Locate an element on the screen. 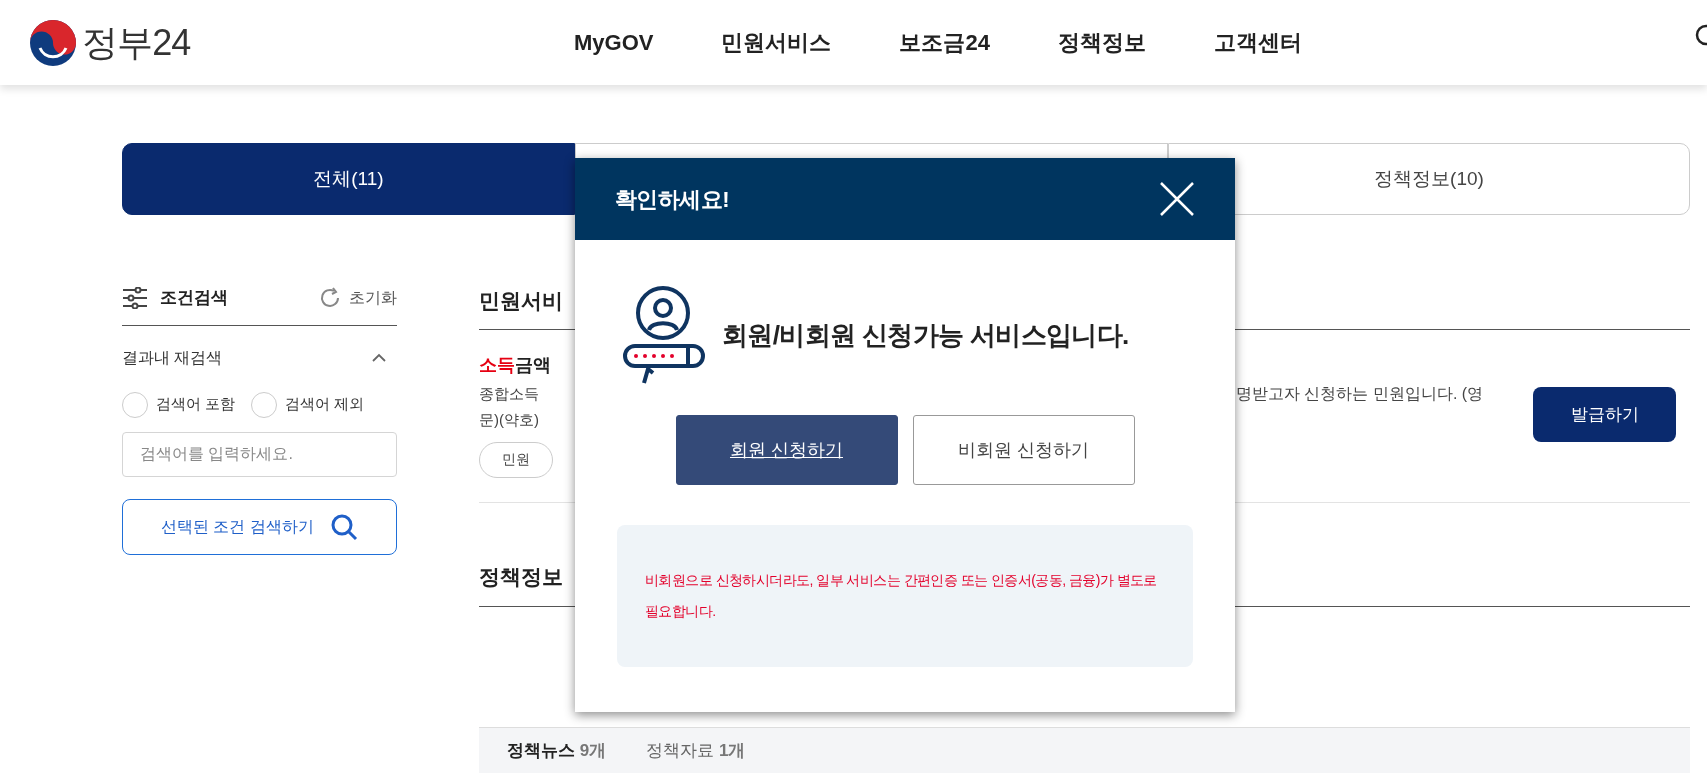  subtab: 정책뉴스 9개 is located at coordinates (557, 751).